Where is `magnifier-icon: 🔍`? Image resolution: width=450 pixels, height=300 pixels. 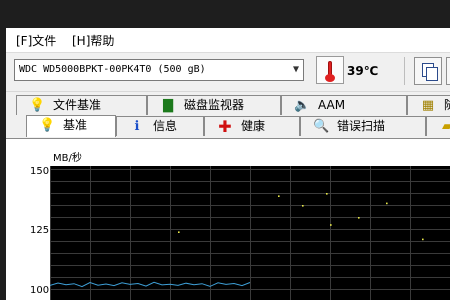 magnifier-icon: 🔍 is located at coordinates (321, 126).